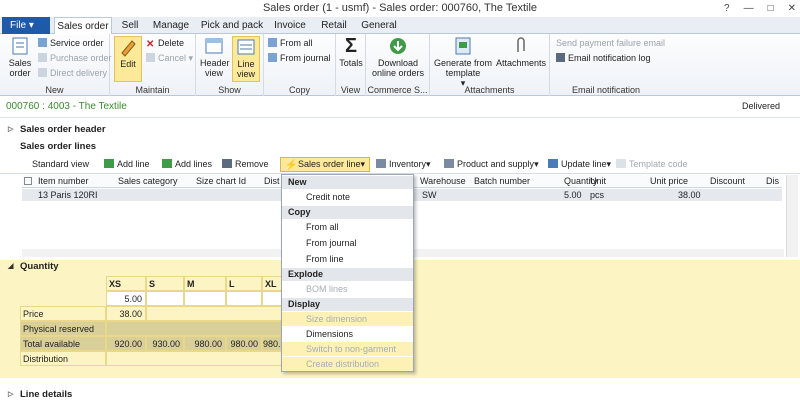 The height and width of the screenshot is (409, 800). Describe the element at coordinates (350, 90) in the screenshot. I see `group-label-view: View` at that location.